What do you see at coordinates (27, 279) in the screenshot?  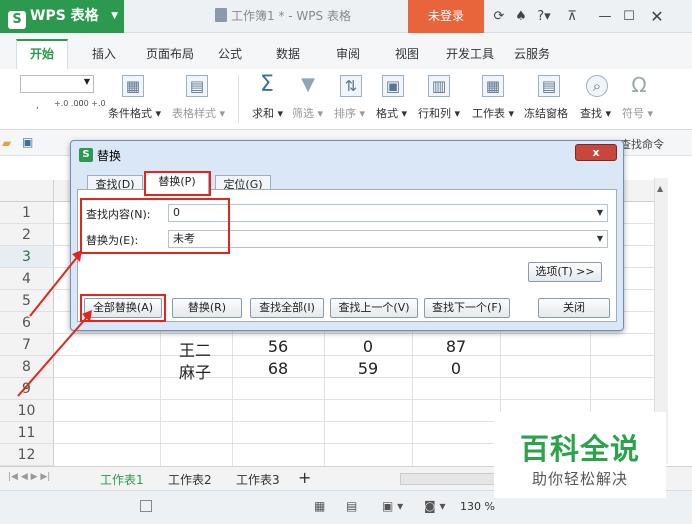 I see `row-header: 4` at bounding box center [27, 279].